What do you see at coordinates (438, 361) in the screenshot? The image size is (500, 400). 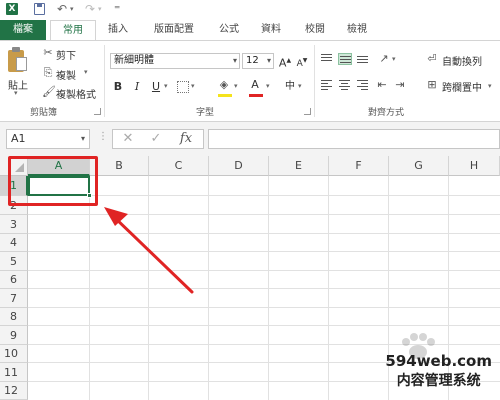 I see `watermark-domain: 594web.com` at bounding box center [438, 361].